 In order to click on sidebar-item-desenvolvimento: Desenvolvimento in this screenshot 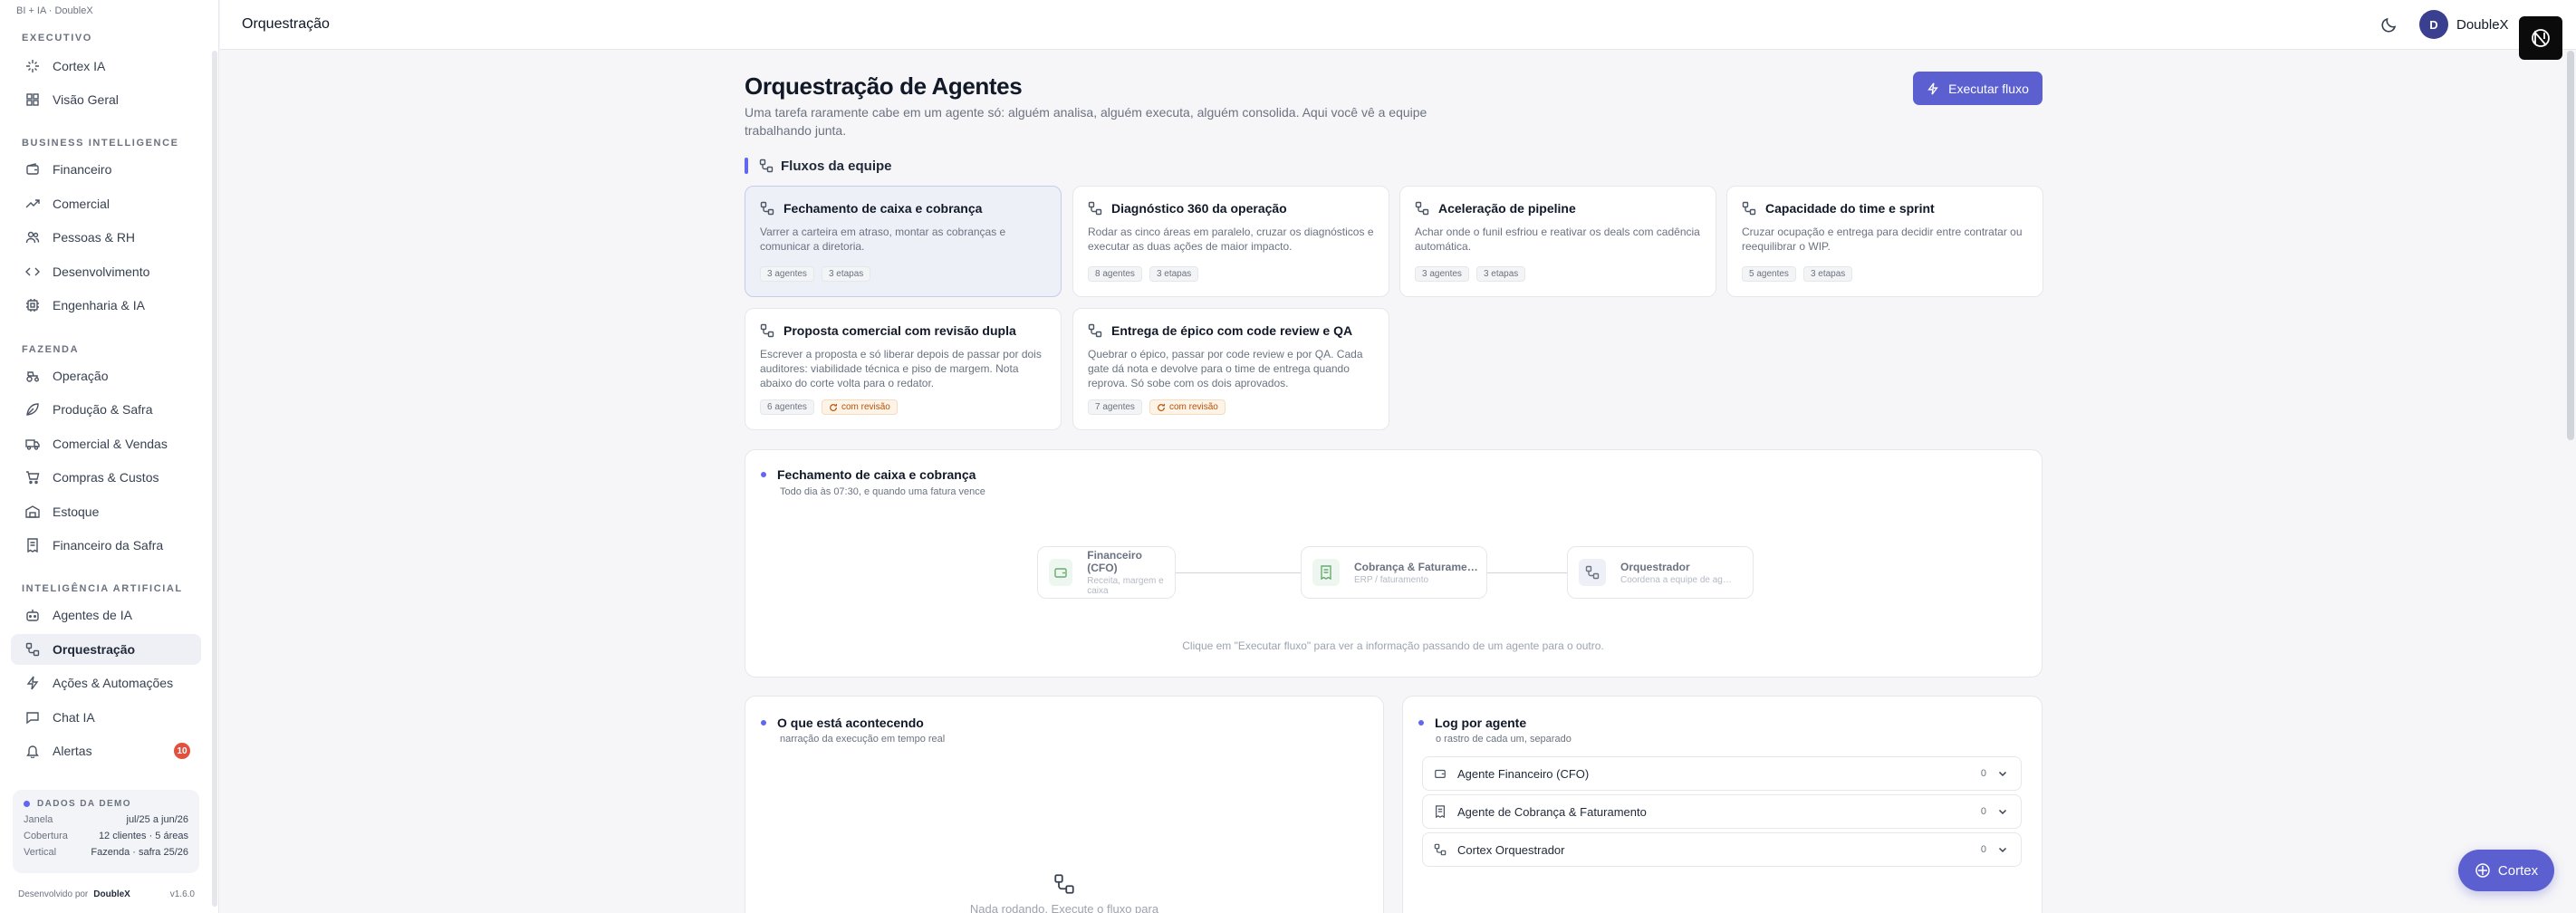, I will do `click(106, 272)`.